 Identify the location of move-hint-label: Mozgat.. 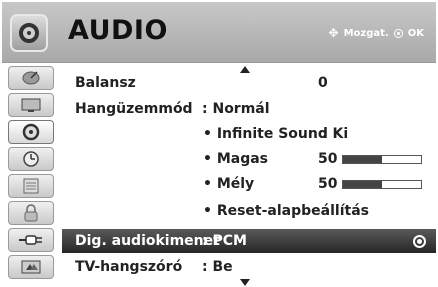
(366, 33).